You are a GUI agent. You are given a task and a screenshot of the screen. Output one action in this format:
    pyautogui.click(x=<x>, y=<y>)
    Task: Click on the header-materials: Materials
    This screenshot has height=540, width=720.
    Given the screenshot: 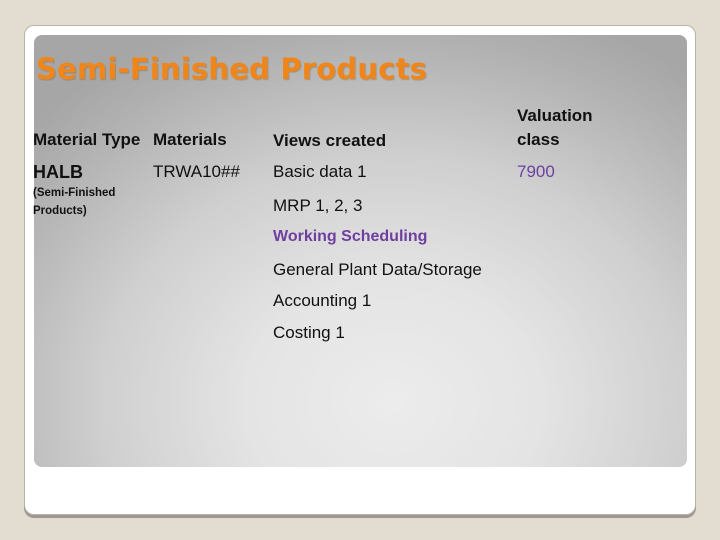 What is the action you would take?
    pyautogui.click(x=190, y=139)
    